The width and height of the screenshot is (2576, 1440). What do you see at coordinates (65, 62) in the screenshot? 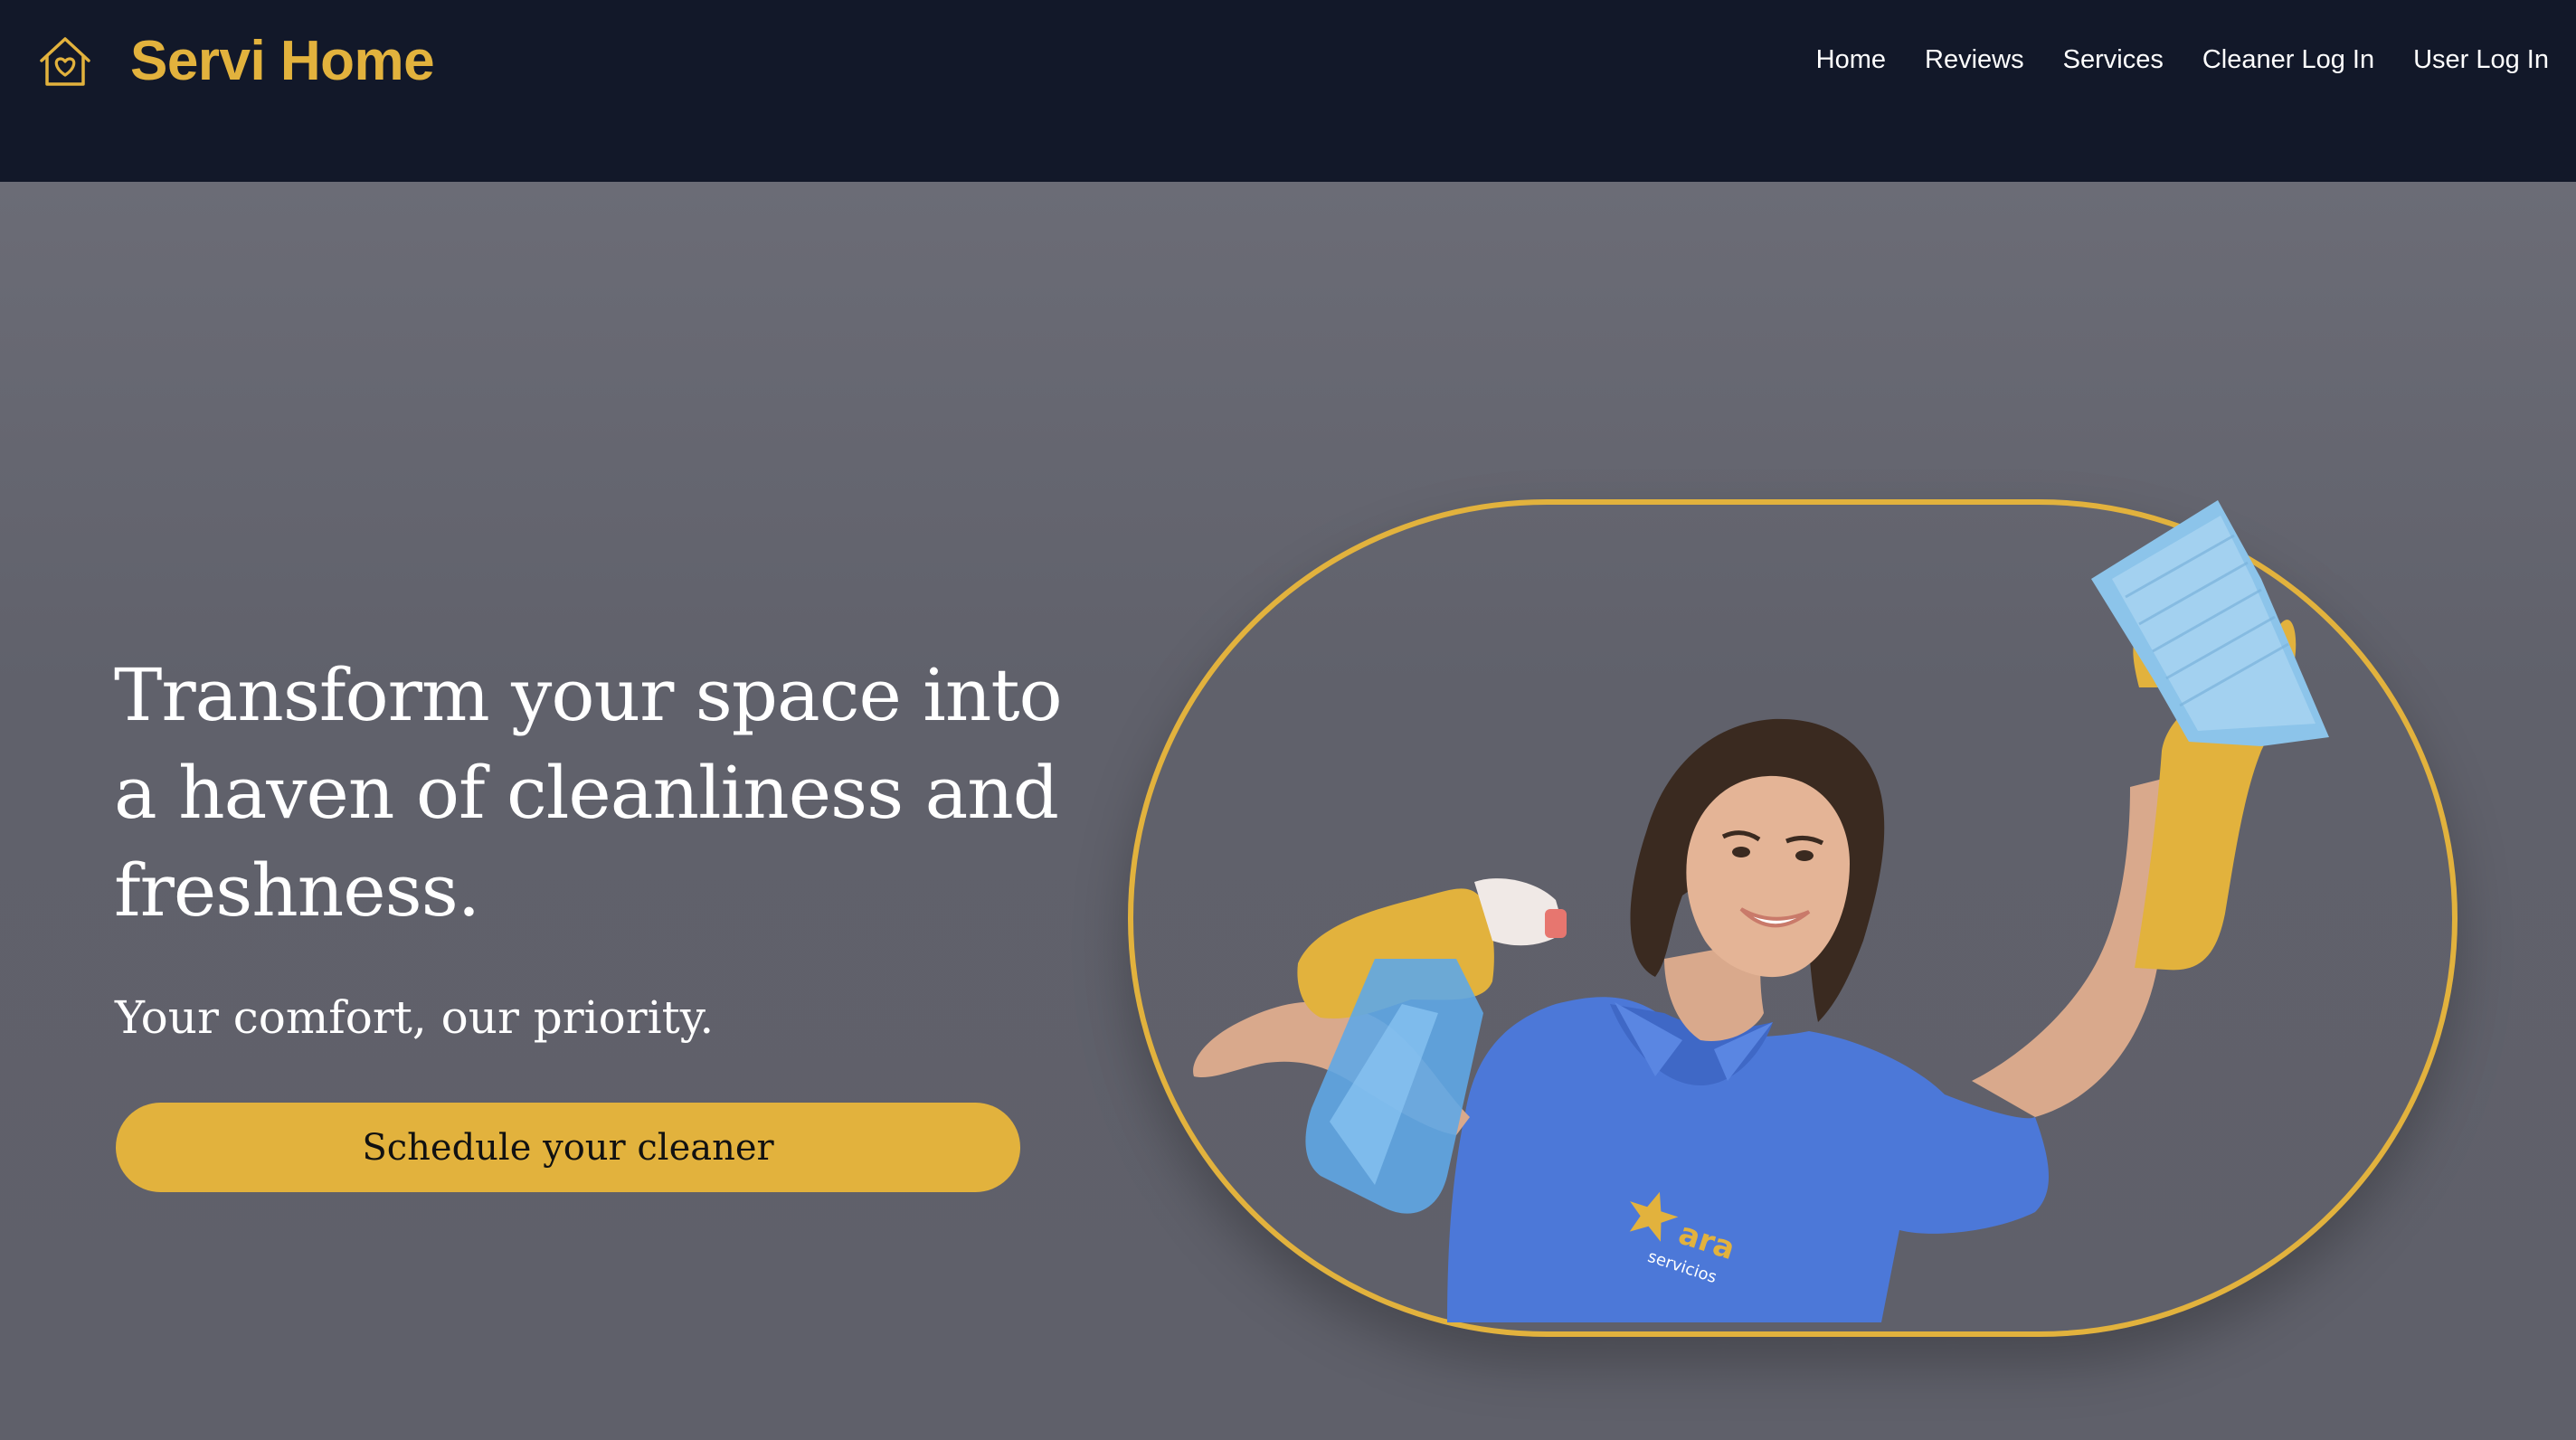
I see `home-heart-icon` at bounding box center [65, 62].